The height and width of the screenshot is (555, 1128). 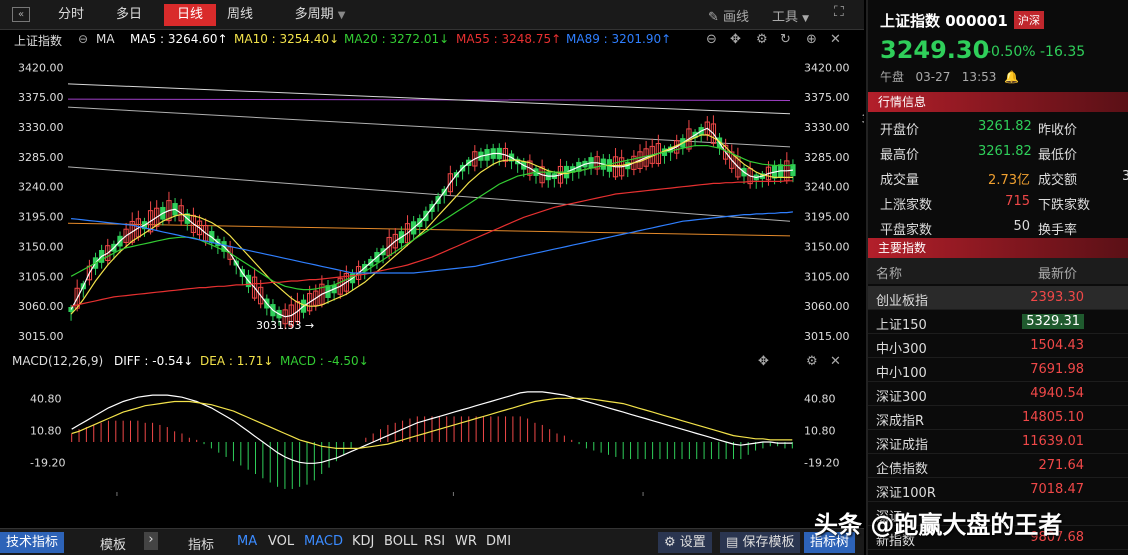 What do you see at coordinates (287, 39) in the screenshot?
I see `ma10-legend: MA10 : 3254.40↓` at bounding box center [287, 39].